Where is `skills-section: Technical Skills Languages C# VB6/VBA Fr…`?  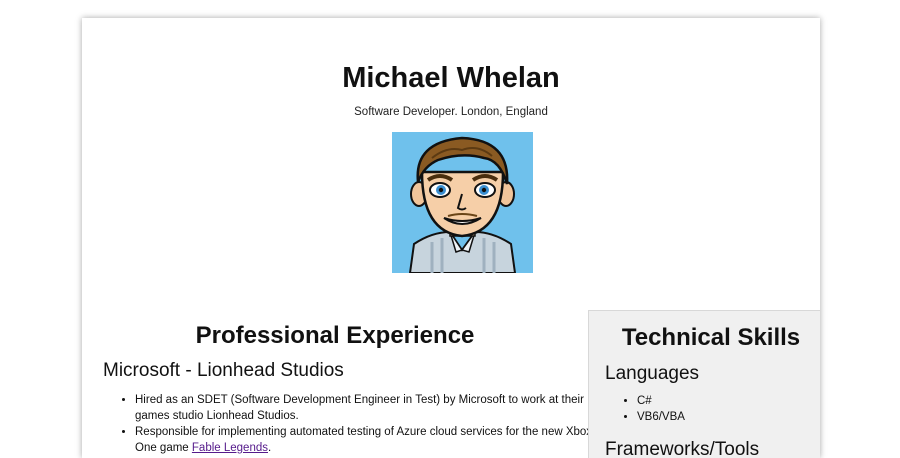 skills-section: Technical Skills Languages C# VB6/VBA Fr… is located at coordinates (704, 384).